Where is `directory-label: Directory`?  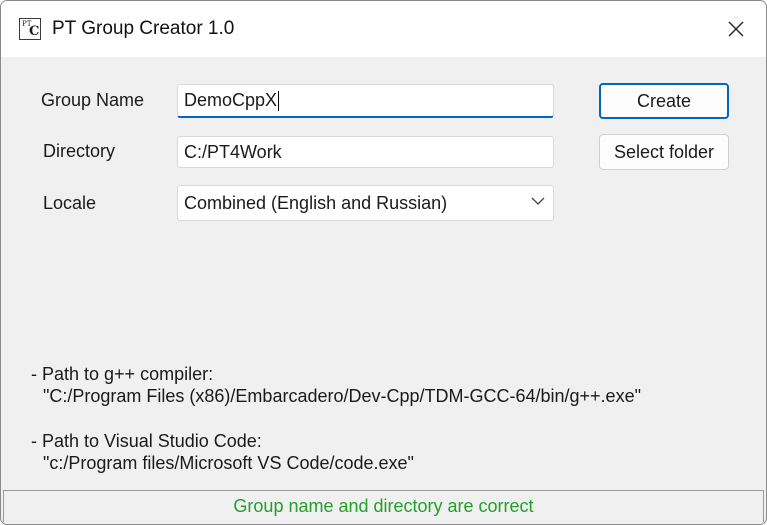
directory-label: Directory is located at coordinates (79, 151).